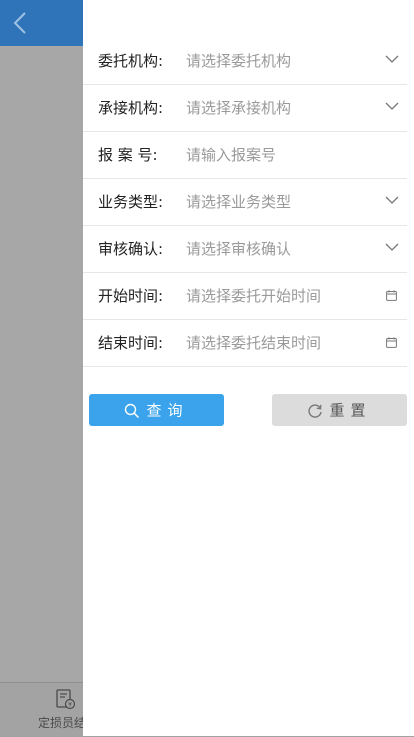  What do you see at coordinates (131, 249) in the screenshot?
I see `field-label: 审核确认:` at bounding box center [131, 249].